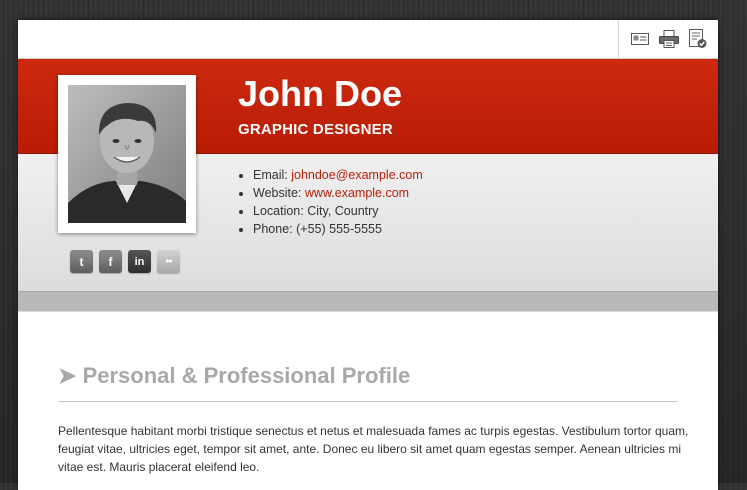 This screenshot has height=490, width=747. What do you see at coordinates (67, 375) in the screenshot?
I see `arrow-icon: ➤` at bounding box center [67, 375].